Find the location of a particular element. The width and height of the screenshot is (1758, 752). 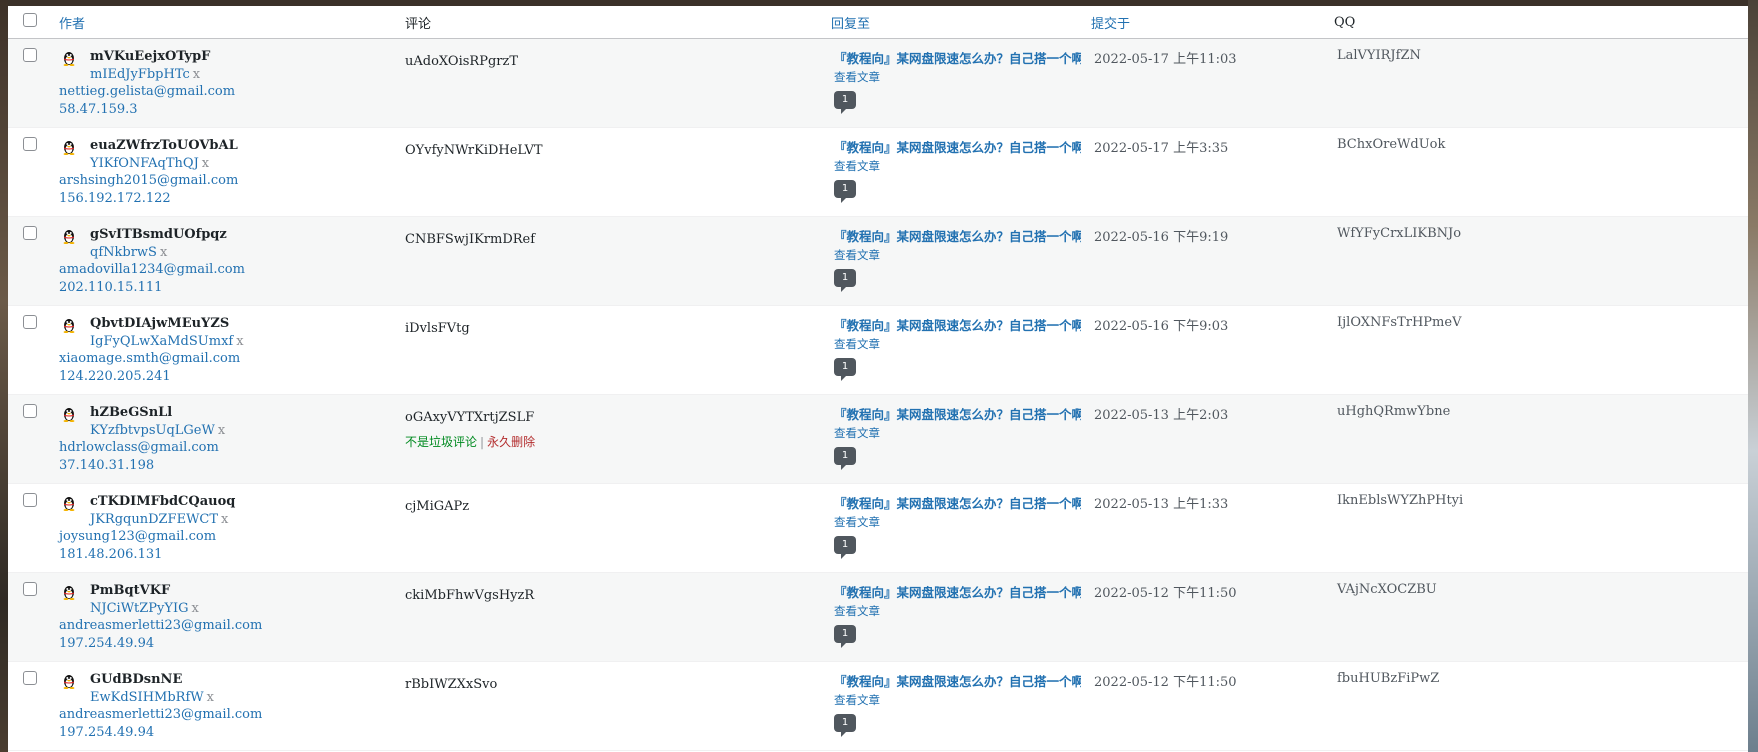

comment-cell: cjMiGAPz | is located at coordinates (618, 528).